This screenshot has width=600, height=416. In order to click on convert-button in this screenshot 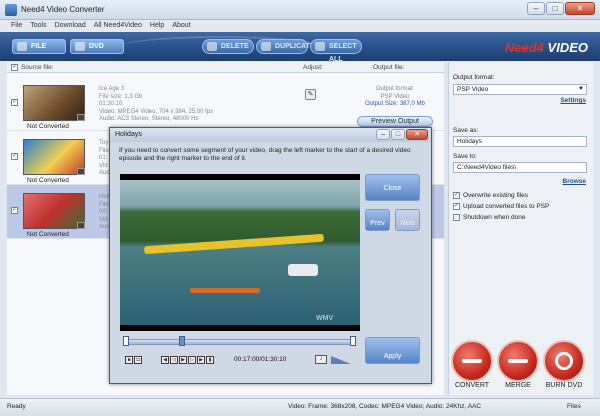, I will do `click(472, 361)`.